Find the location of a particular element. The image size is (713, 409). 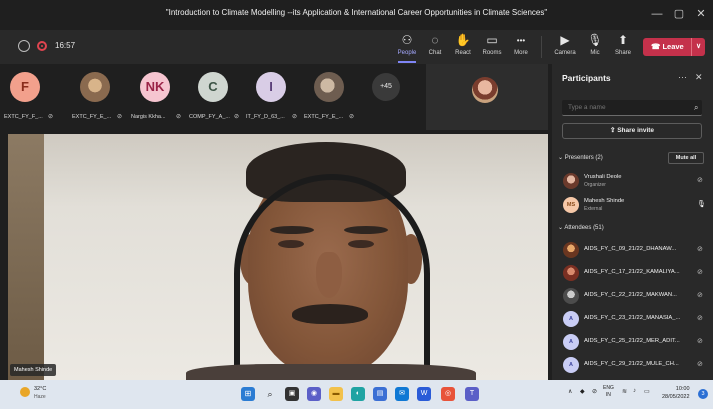

camera-button: ▶ Camera is located at coordinates (565, 47).